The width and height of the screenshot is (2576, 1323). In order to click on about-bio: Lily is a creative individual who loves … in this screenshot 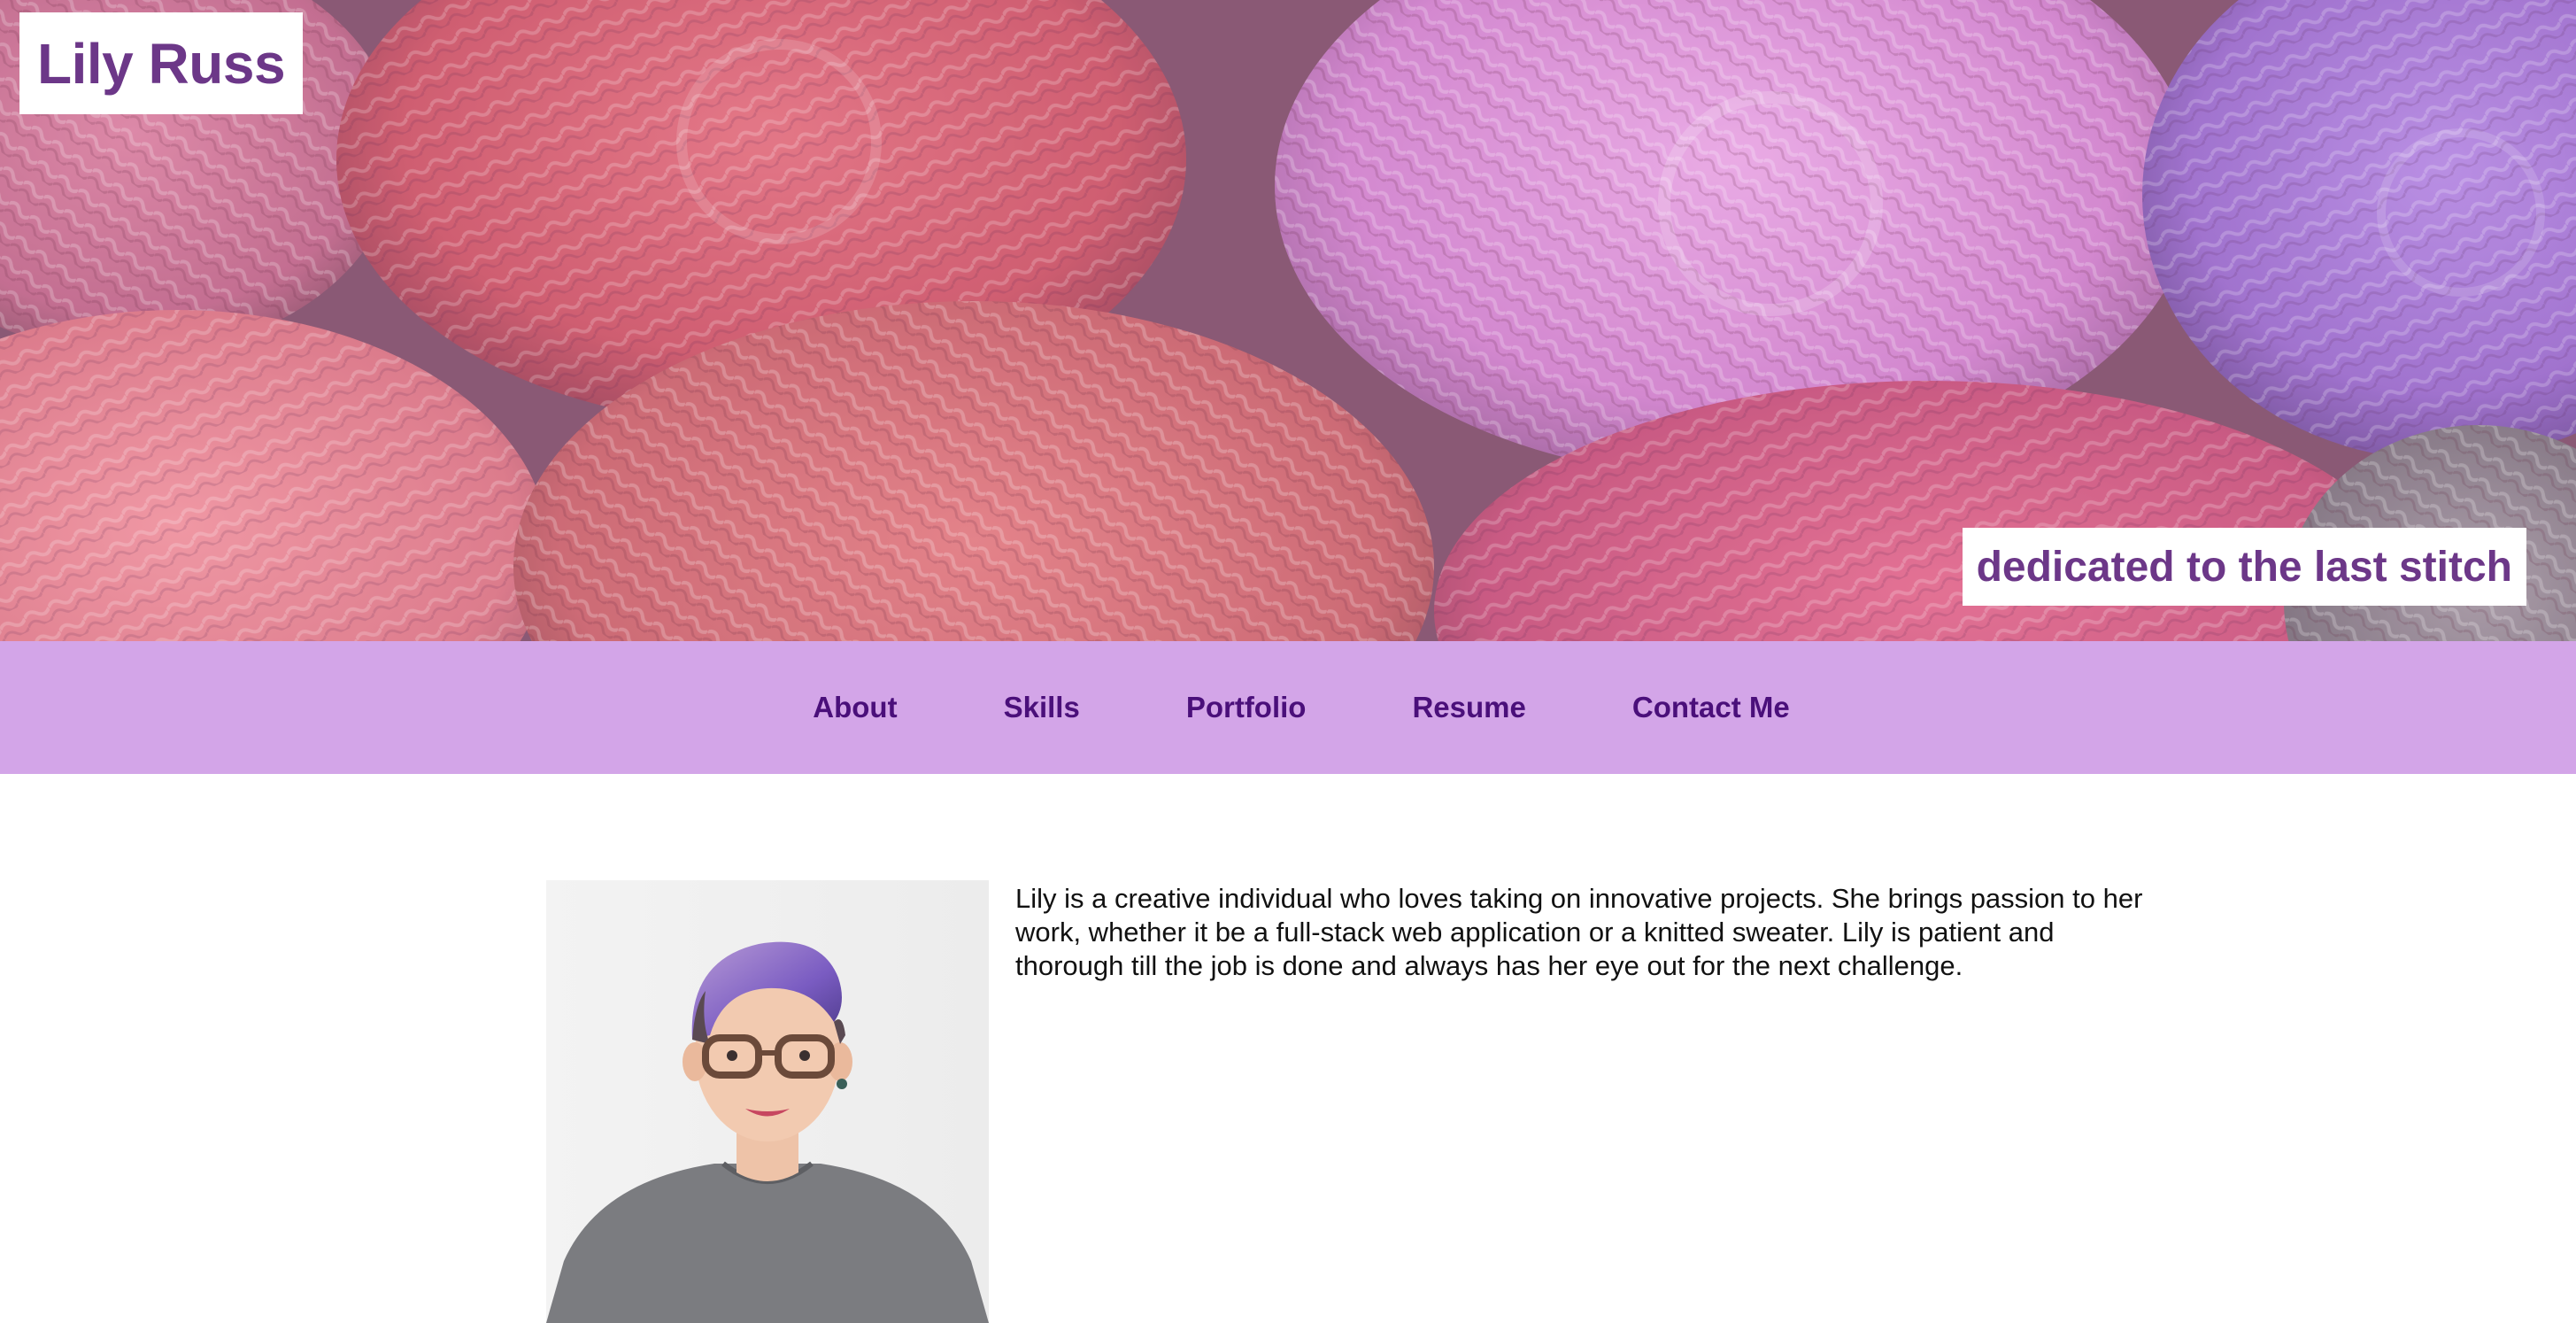, I will do `click(1795, 932)`.